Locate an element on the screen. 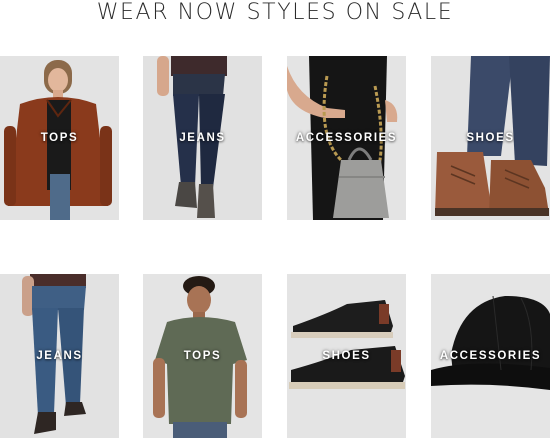  product-image-brown-boots is located at coordinates (490, 138).